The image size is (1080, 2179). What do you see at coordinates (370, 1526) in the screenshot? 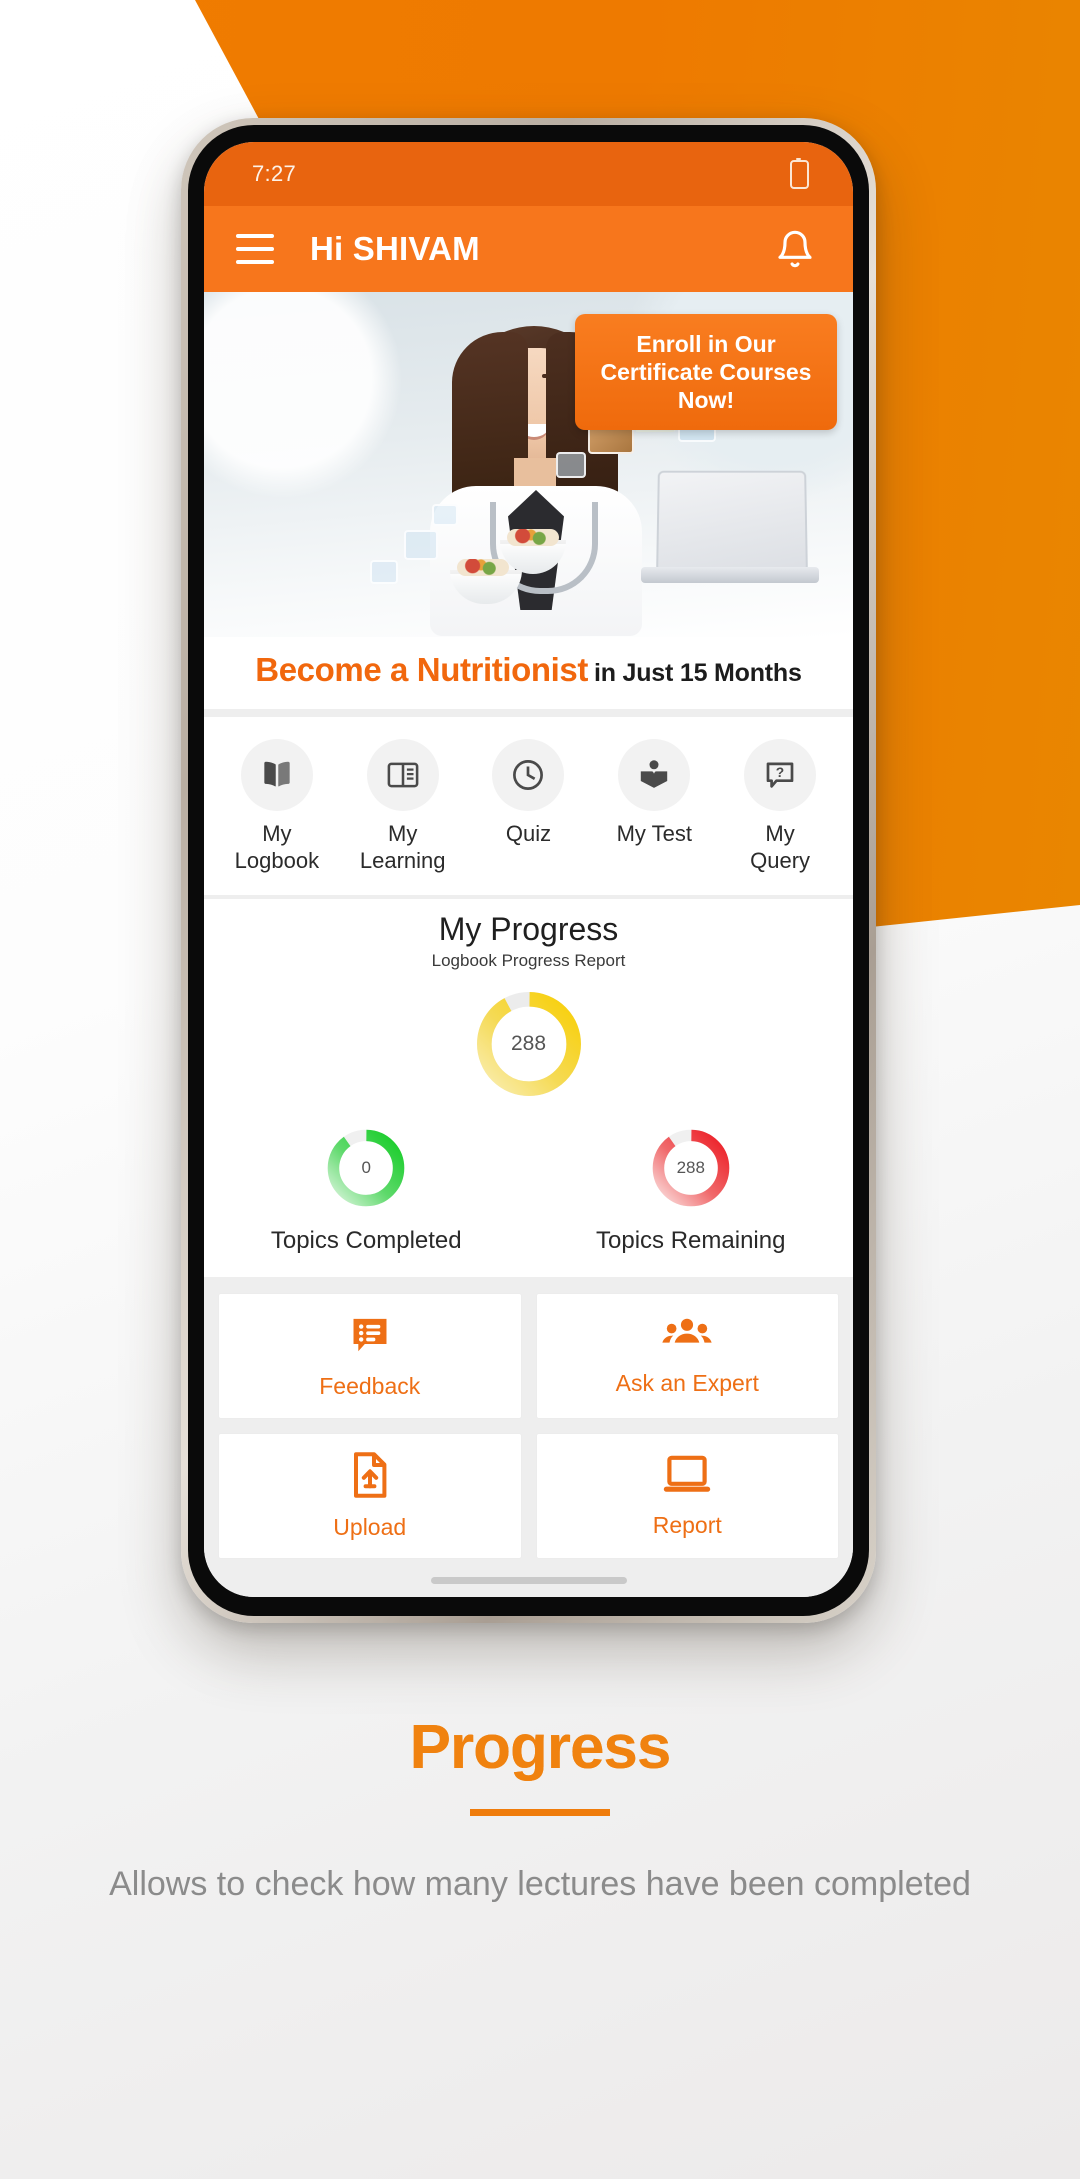
I see `tile-label: Upload` at bounding box center [370, 1526].